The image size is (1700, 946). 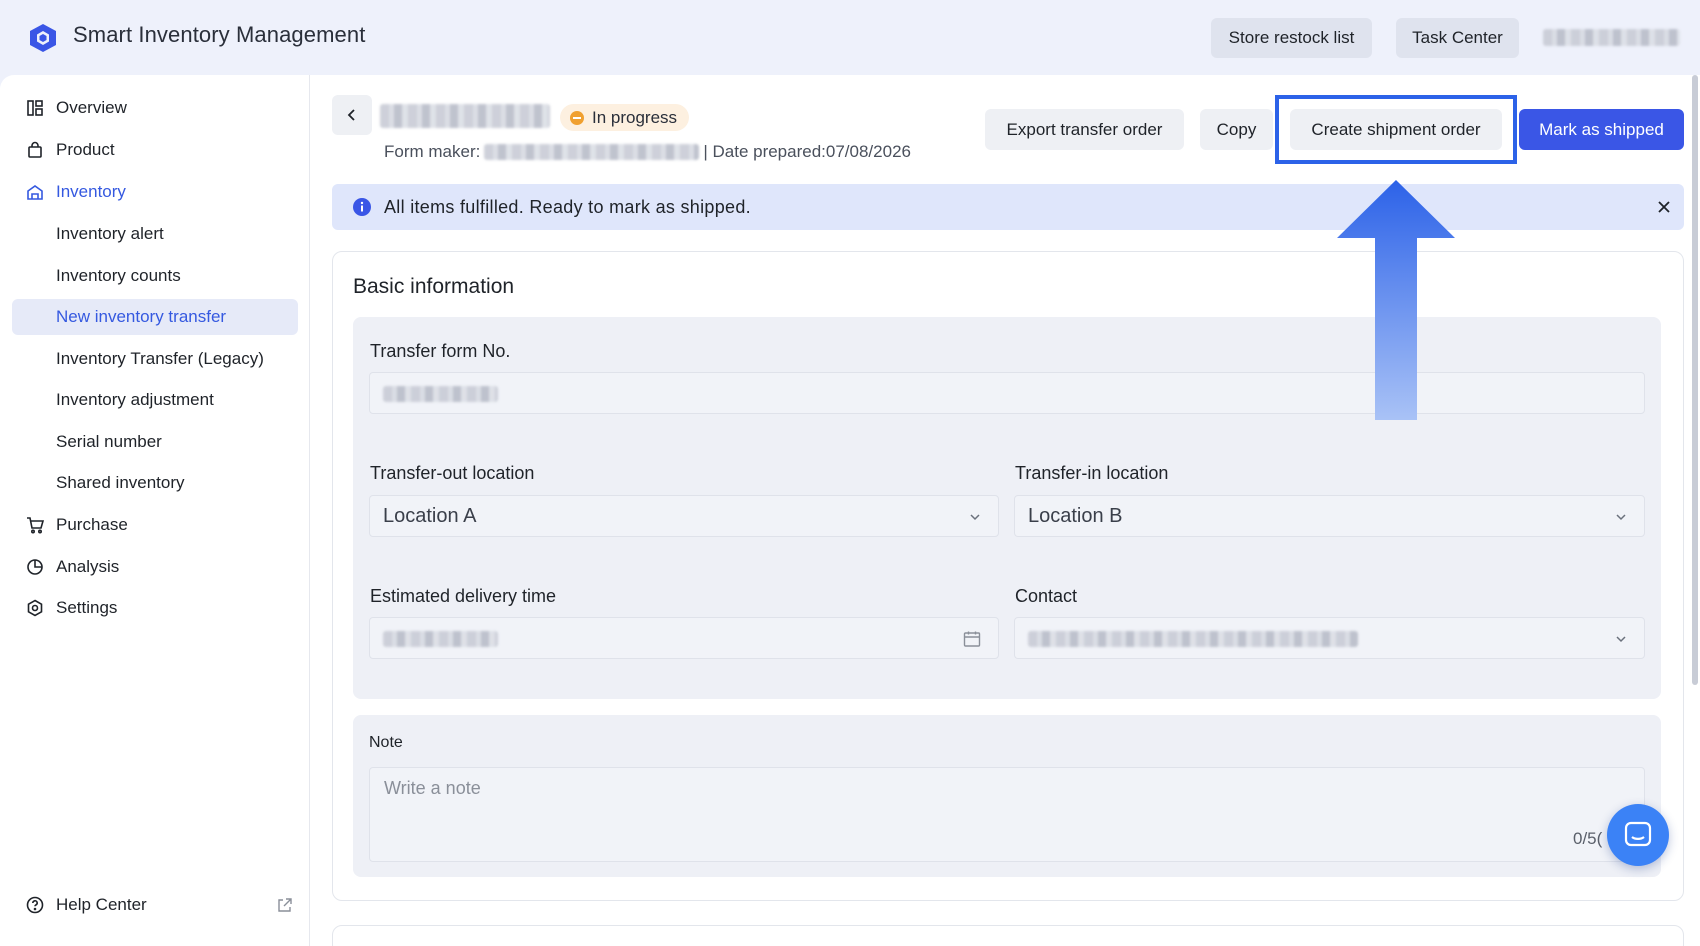 What do you see at coordinates (1611, 37) in the screenshot?
I see `user-account-menu` at bounding box center [1611, 37].